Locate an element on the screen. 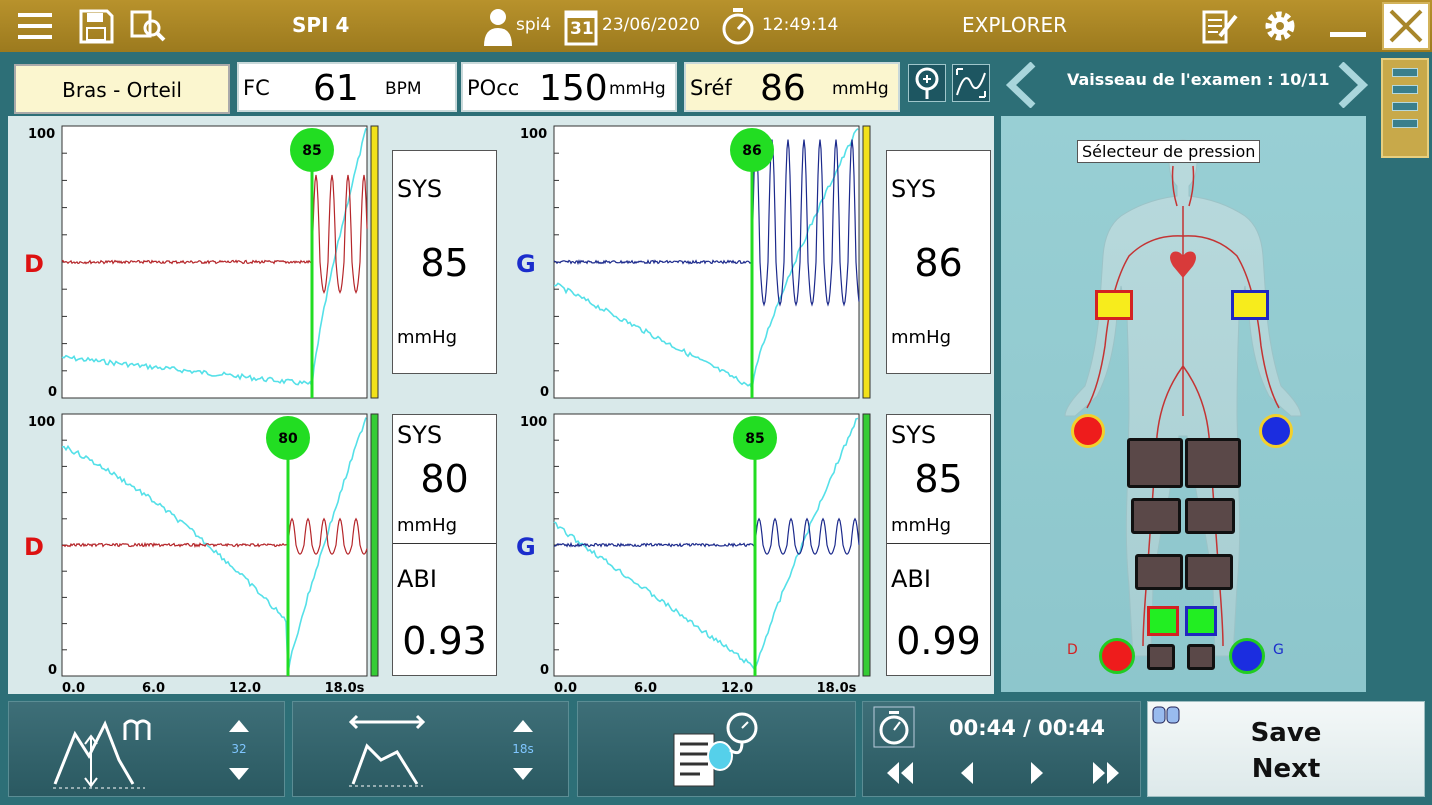 The height and width of the screenshot is (805, 1432). report-edit-icon is located at coordinates (1220, 26).